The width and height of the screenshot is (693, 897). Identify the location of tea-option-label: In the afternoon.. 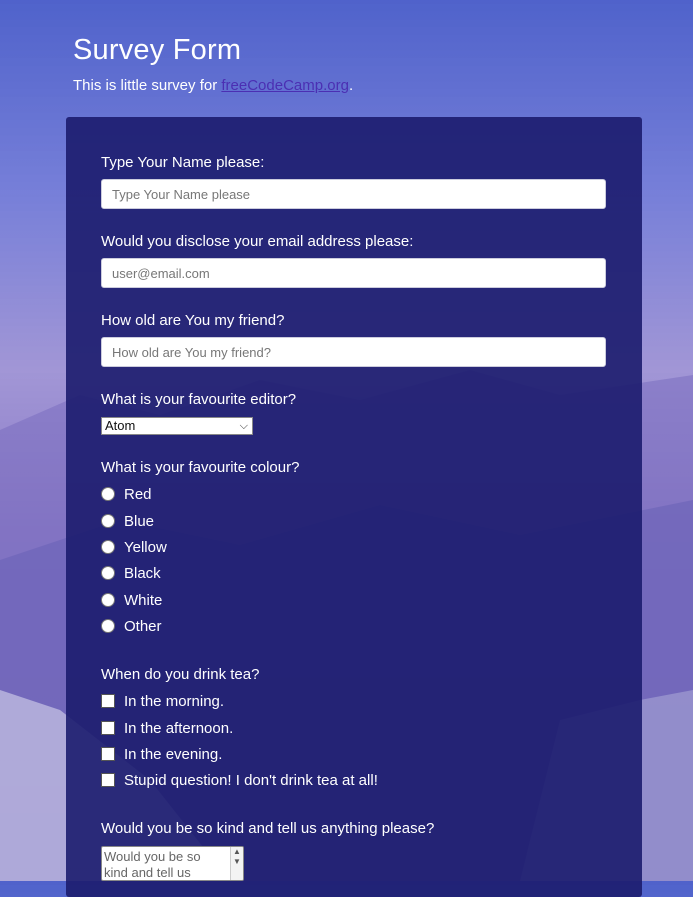
(179, 728).